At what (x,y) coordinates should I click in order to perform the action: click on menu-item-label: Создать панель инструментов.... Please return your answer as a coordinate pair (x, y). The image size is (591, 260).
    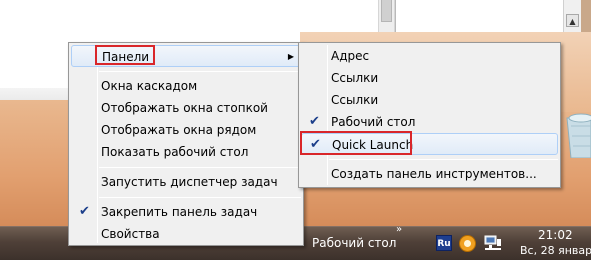
    Looking at the image, I should click on (434, 174).